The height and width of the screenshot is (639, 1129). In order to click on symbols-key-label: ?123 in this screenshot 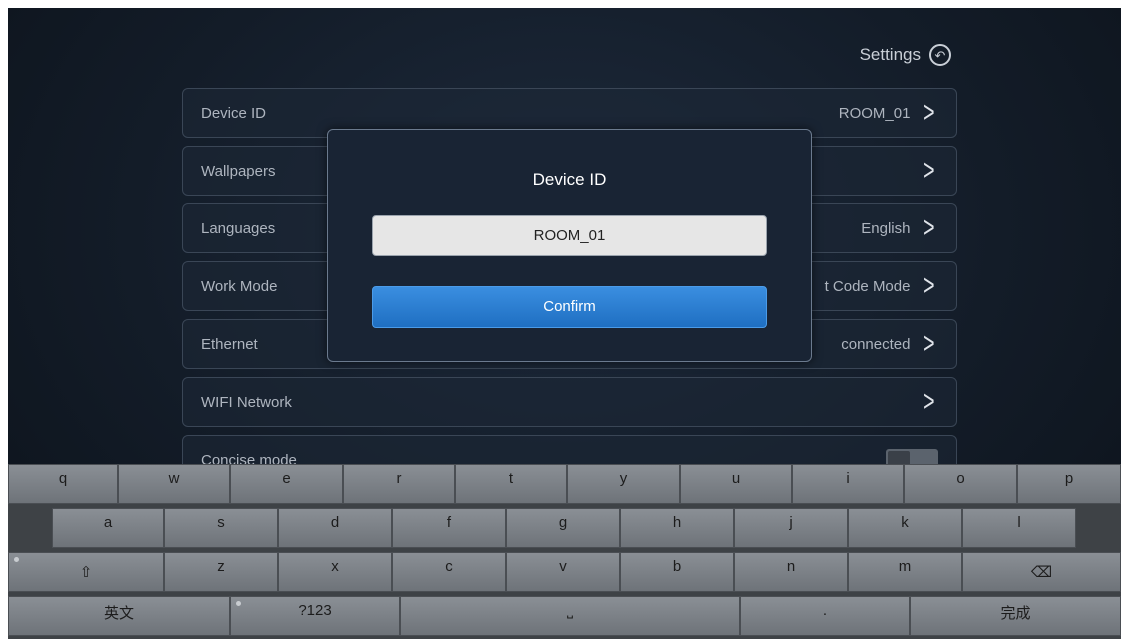, I will do `click(315, 610)`.